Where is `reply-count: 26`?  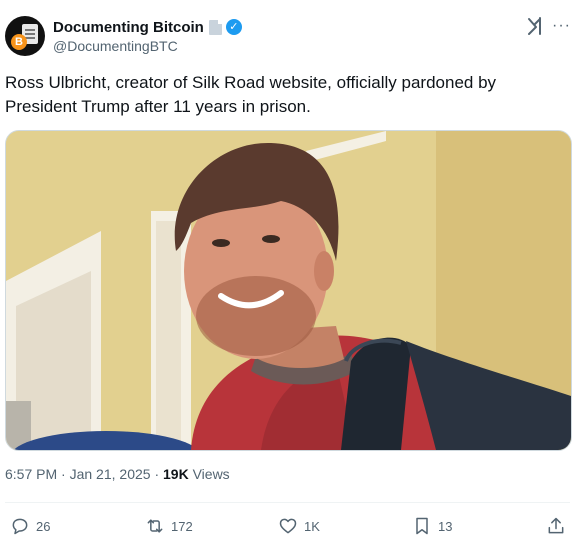 reply-count: 26 is located at coordinates (43, 526).